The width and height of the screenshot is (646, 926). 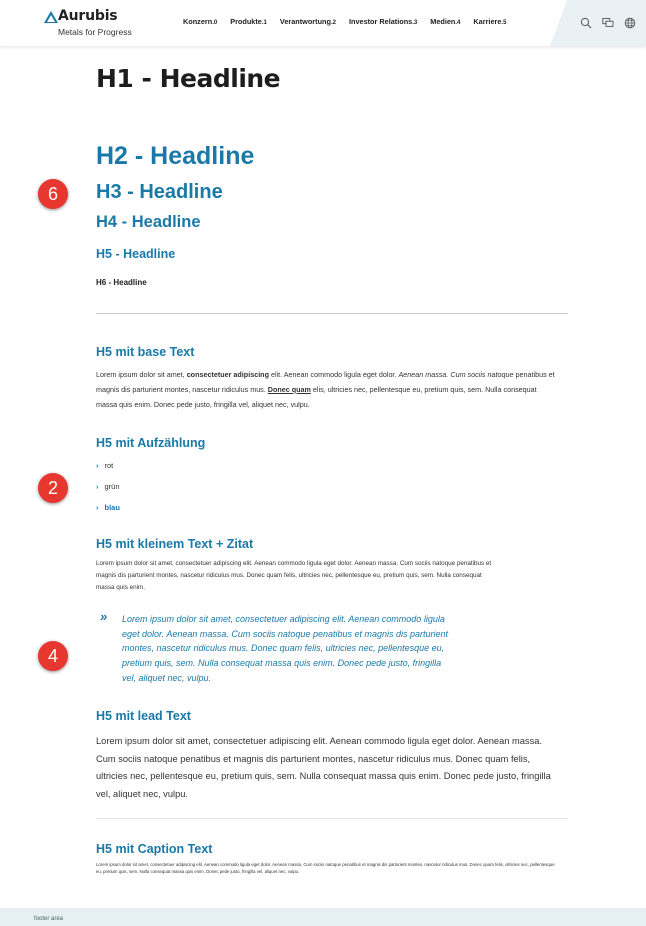 What do you see at coordinates (143, 716) in the screenshot?
I see `section-title-lead: H5 mit lead Text` at bounding box center [143, 716].